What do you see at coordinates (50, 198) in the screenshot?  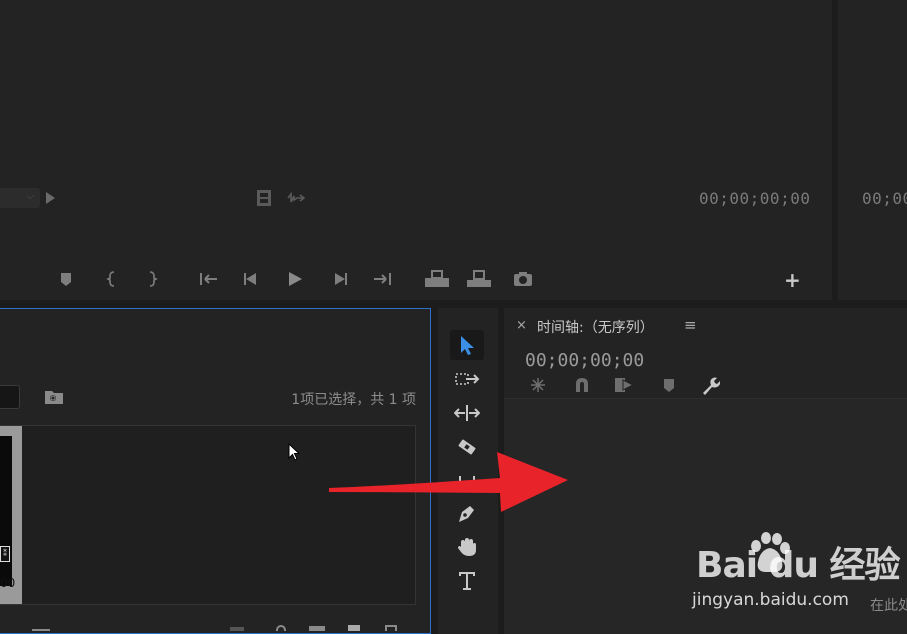 I see `play-small-icon` at bounding box center [50, 198].